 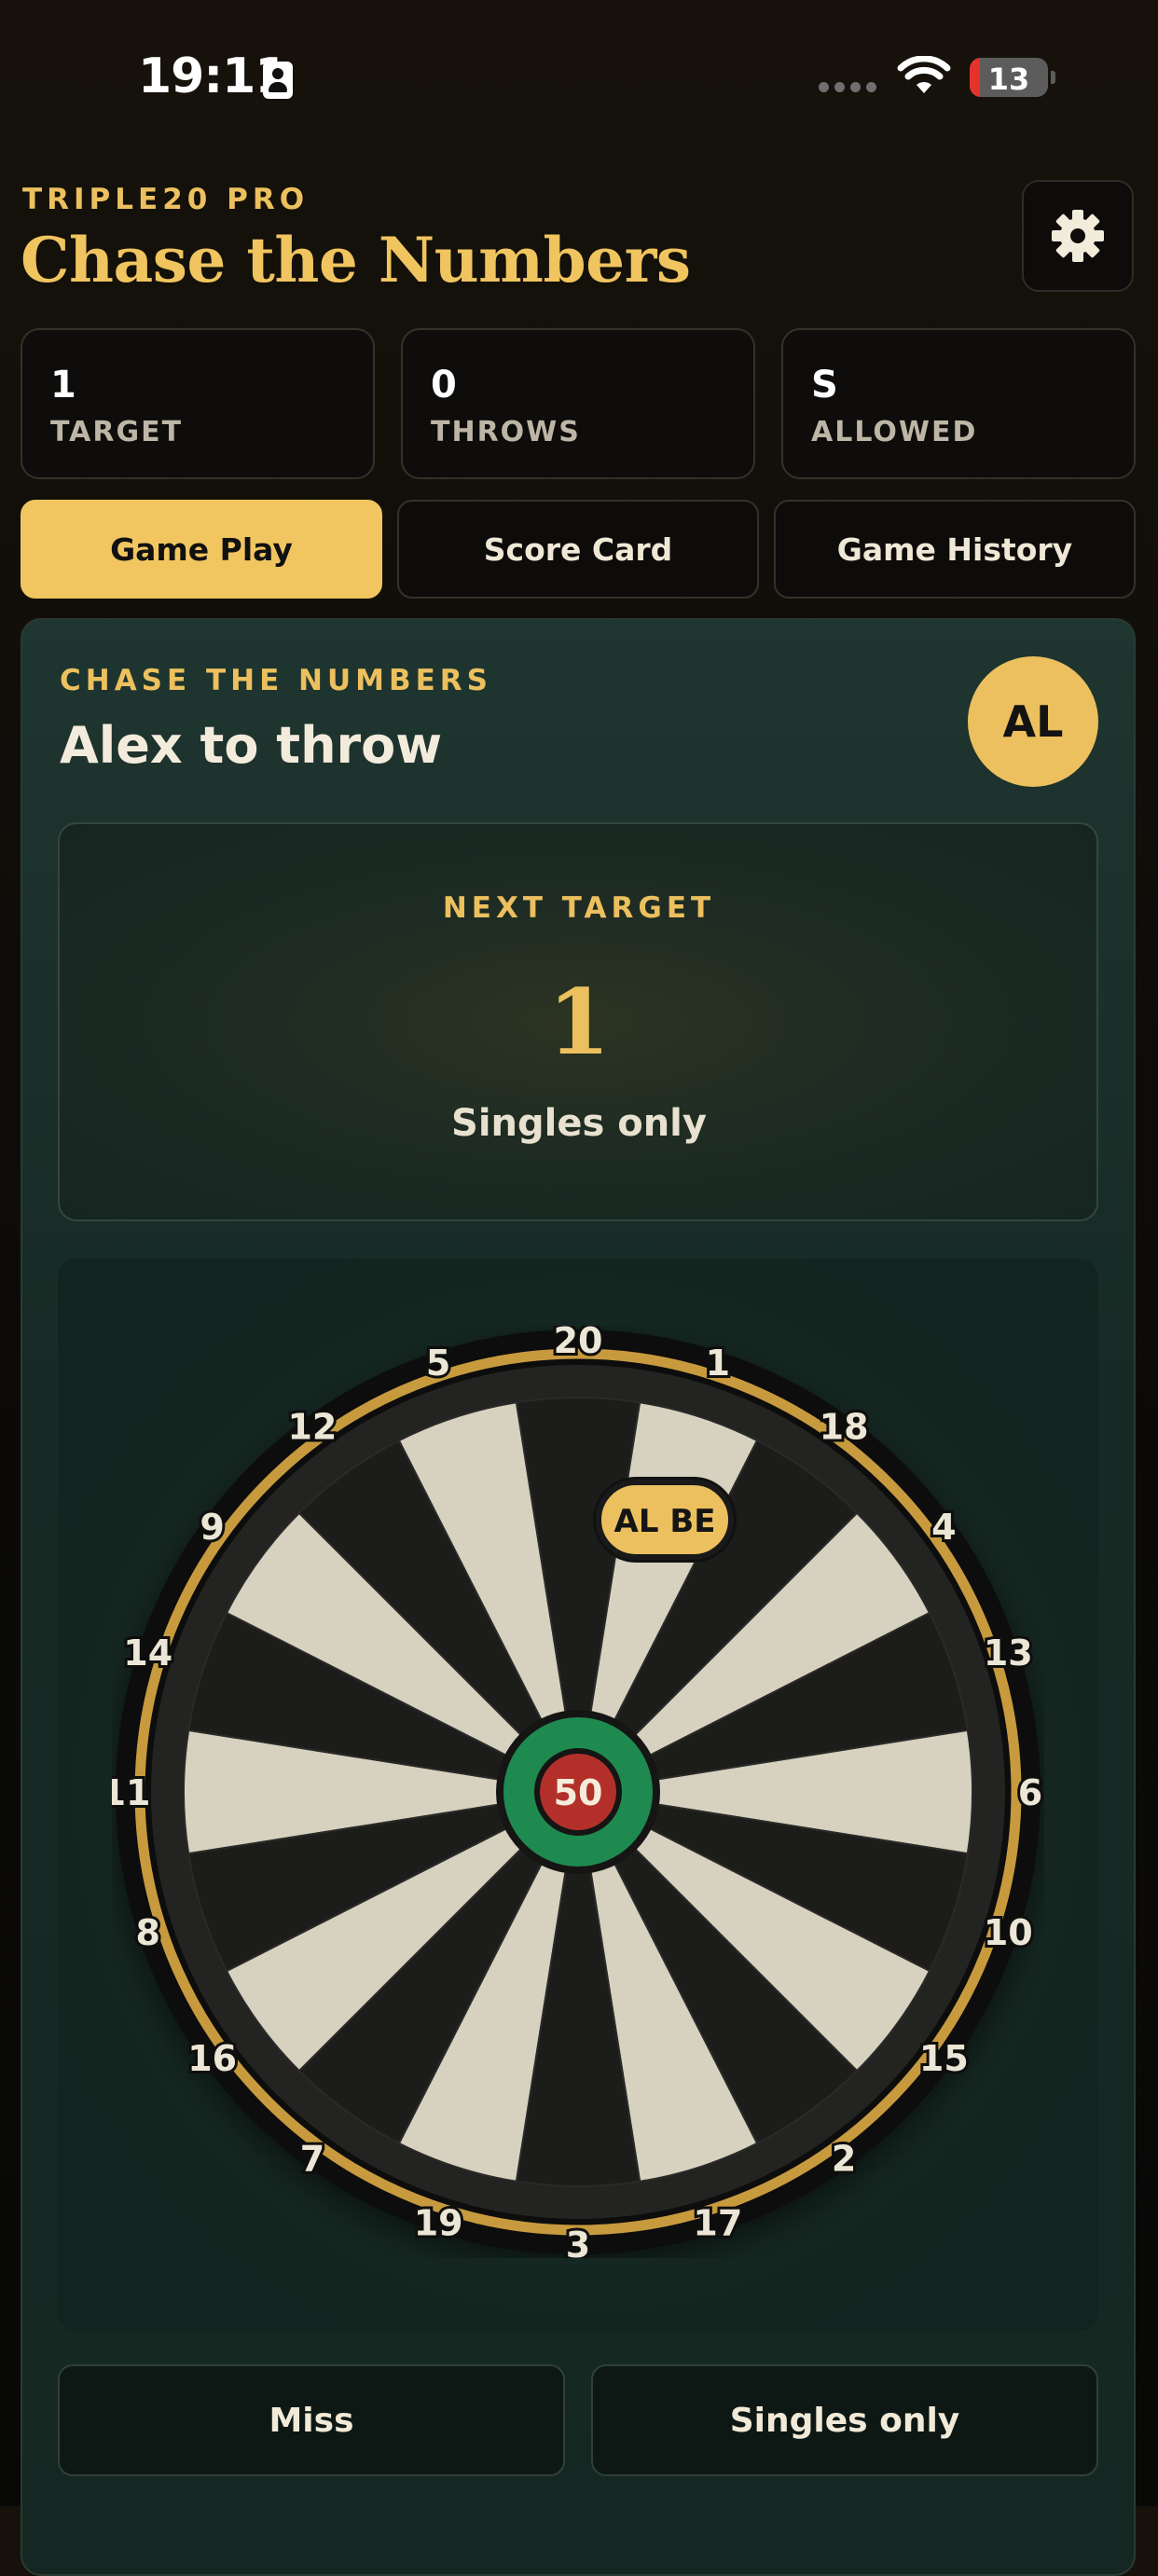 I want to click on next-target-label: NEXT TARGET, so click(x=579, y=908).